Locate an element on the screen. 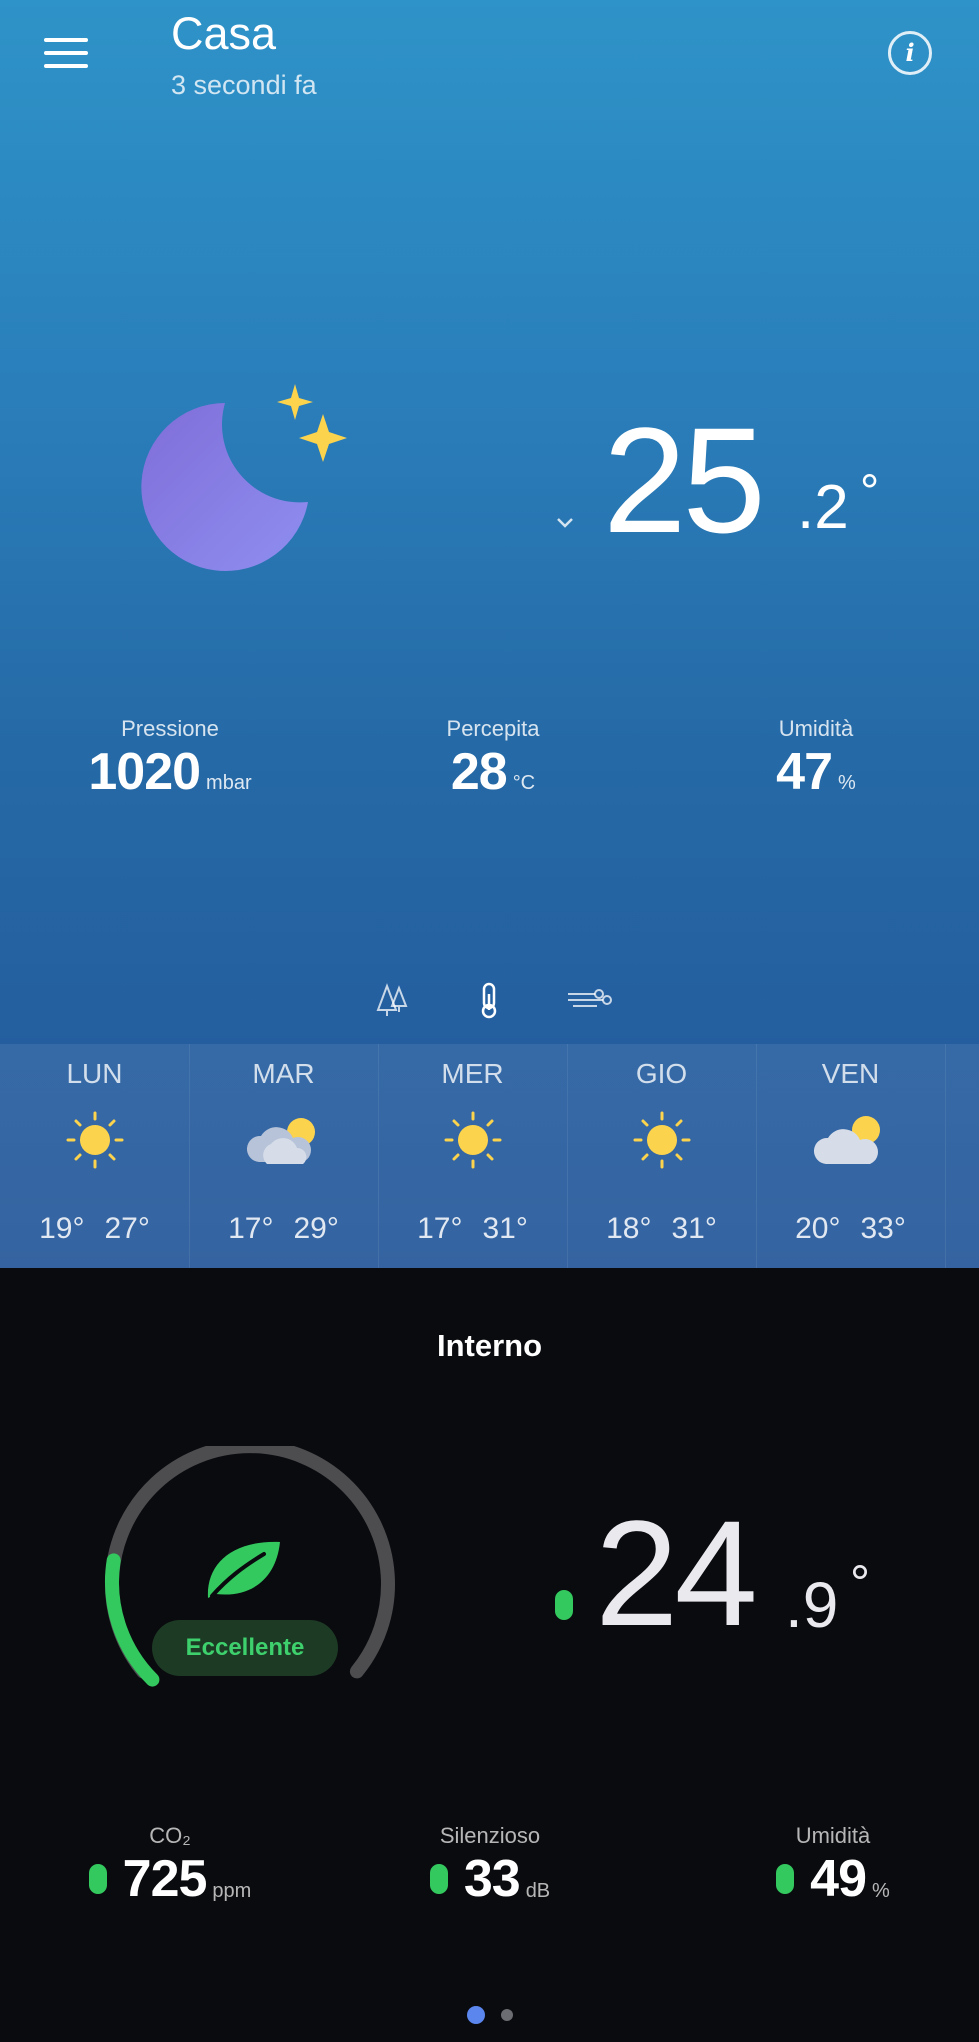 This screenshot has height=2042, width=979. location-title: Casa is located at coordinates (224, 33).